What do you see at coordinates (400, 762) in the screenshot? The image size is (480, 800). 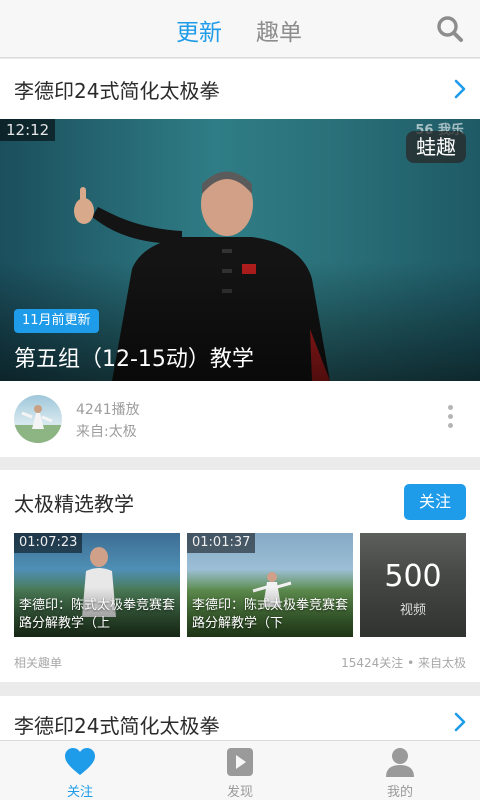 I see `user-icon` at bounding box center [400, 762].